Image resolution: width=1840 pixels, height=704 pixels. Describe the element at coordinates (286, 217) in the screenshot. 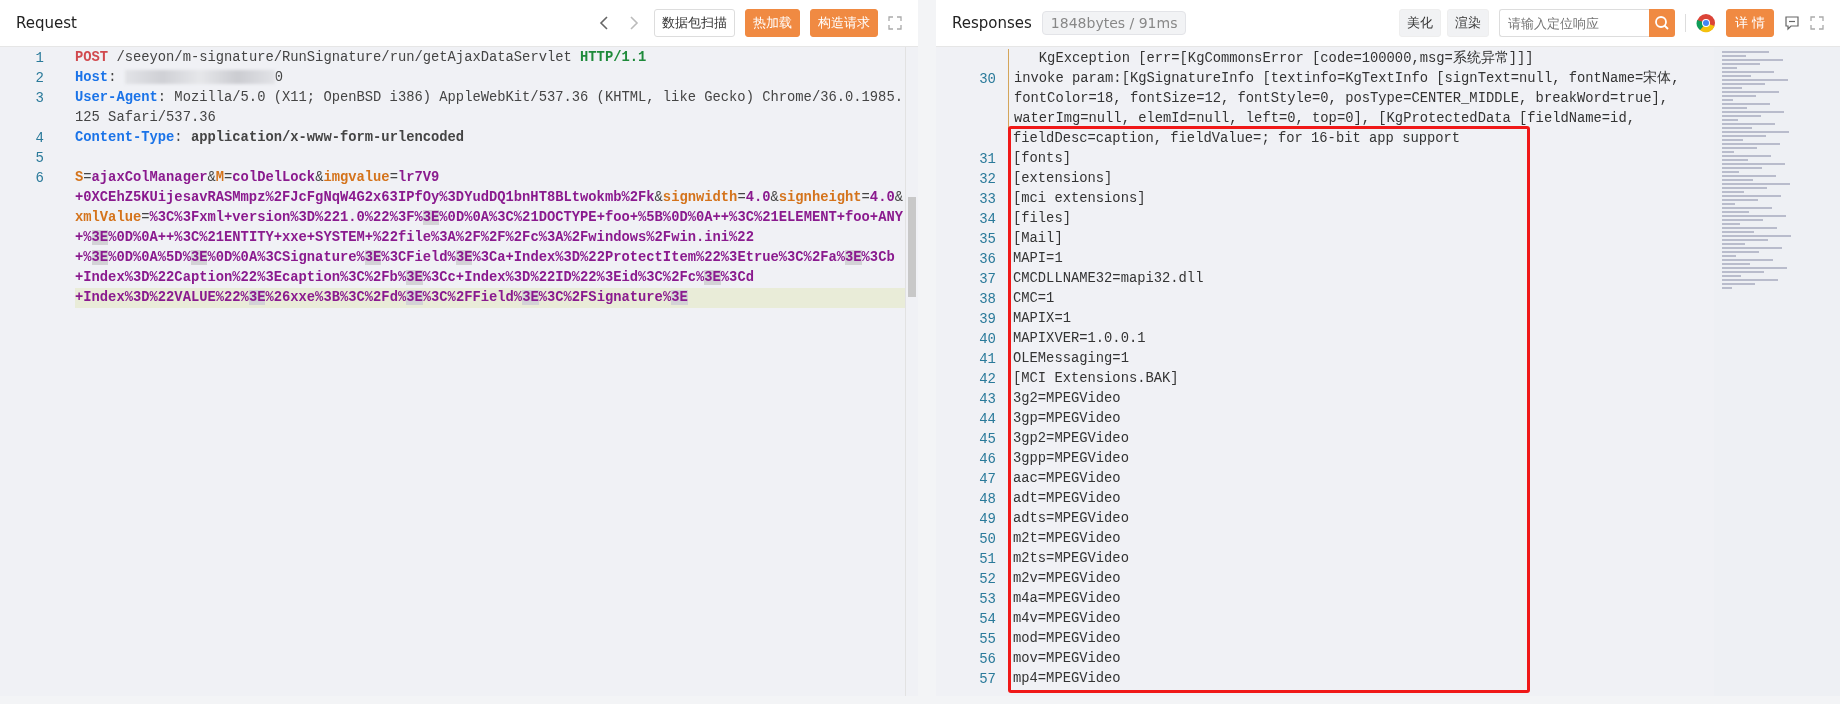

I see `code-token: %3C%3Fxml+version%3D%221.0%22%3F%` at that location.